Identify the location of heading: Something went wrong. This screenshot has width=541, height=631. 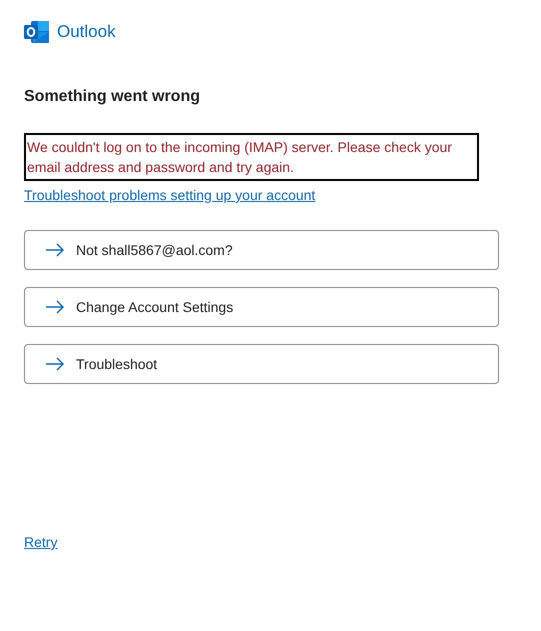
(112, 97).